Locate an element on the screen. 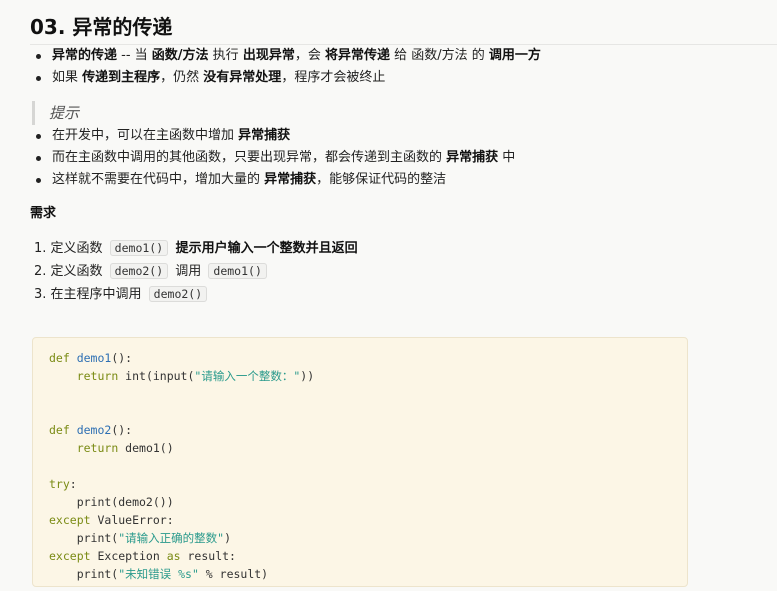 Image resolution: width=777 pixels, height=591 pixels. segment: ，仍然 is located at coordinates (182, 77).